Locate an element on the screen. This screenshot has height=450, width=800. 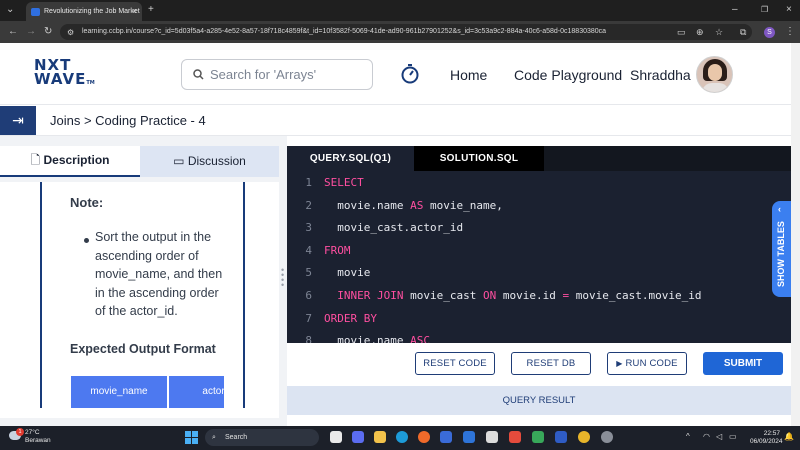
breadcrumb: Joins > Coding Practice - 4 is located at coordinates (128, 120).